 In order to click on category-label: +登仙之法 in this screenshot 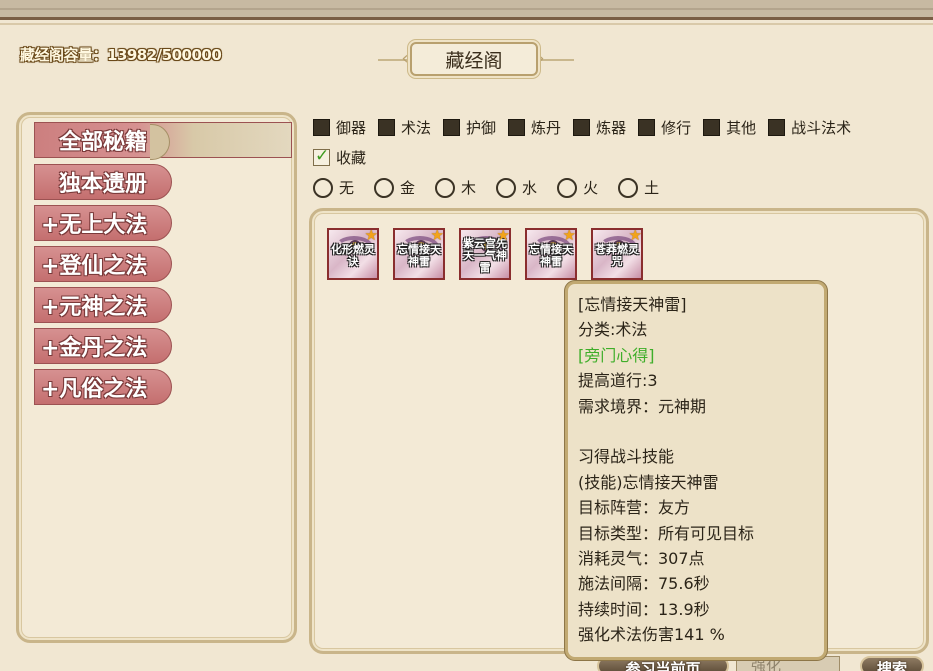, I will do `click(94, 266)`.